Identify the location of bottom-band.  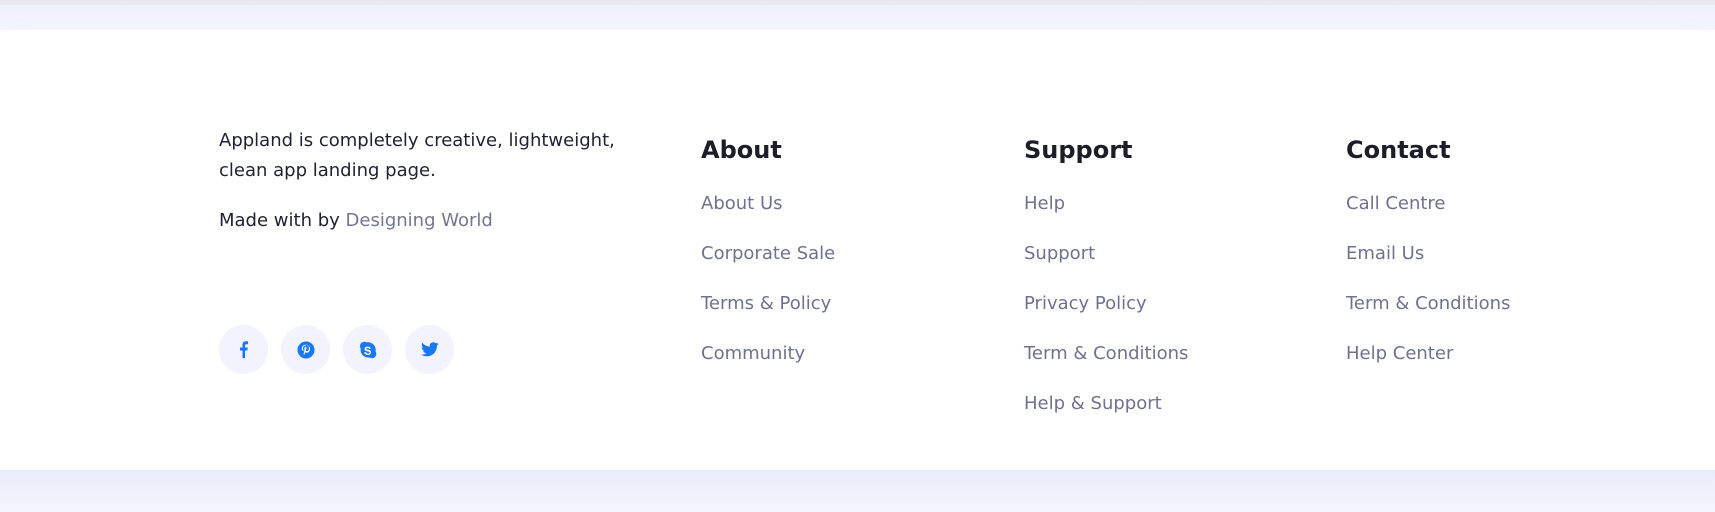
(857, 491).